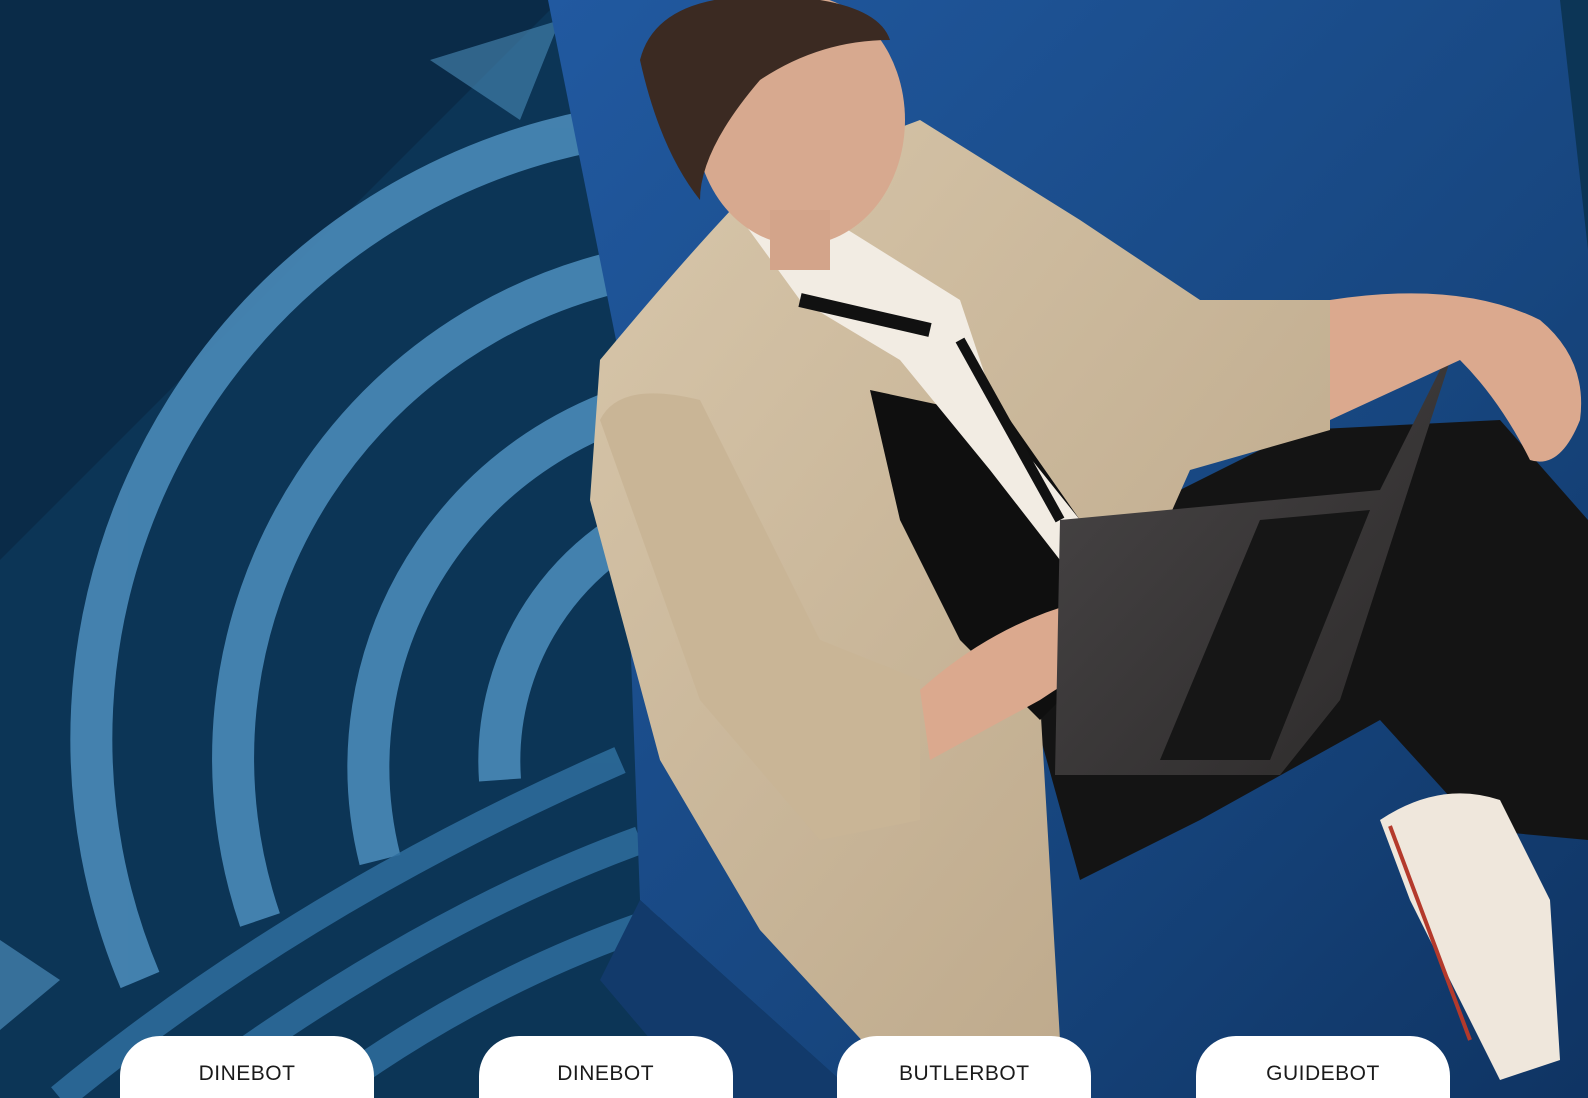  I want to click on product-tab-butlerbot: BUTLERBOT, so click(964, 1067).